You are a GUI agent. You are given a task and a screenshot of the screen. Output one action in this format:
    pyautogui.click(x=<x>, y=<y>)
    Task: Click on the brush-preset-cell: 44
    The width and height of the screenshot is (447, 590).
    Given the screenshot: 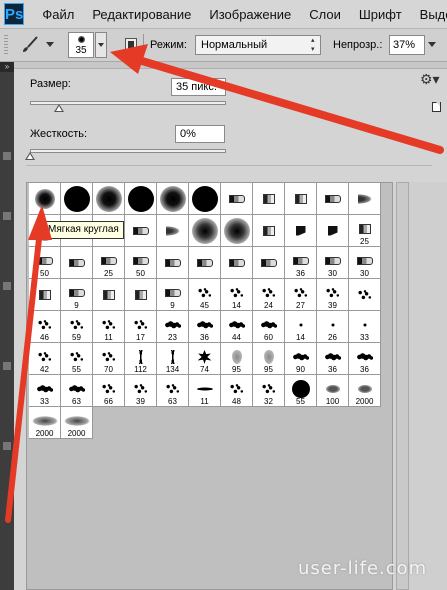 What is the action you would take?
    pyautogui.click(x=237, y=327)
    